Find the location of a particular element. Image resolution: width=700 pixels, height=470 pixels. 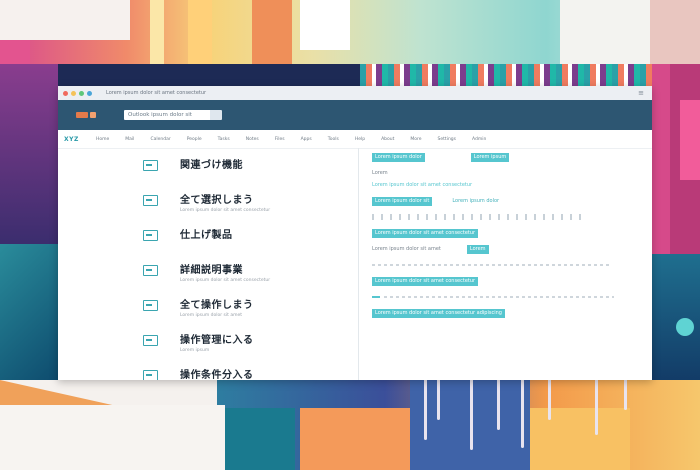

card-icon is located at coordinates (150, 340).